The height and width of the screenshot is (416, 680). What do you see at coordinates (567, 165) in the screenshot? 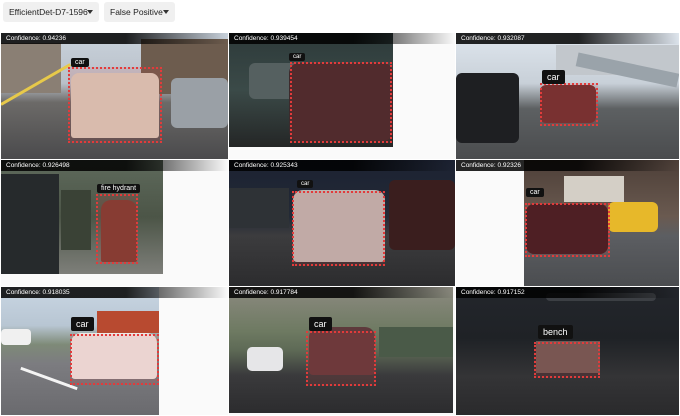
I see `confidence-label: Confidence: 0.92326` at bounding box center [567, 165].